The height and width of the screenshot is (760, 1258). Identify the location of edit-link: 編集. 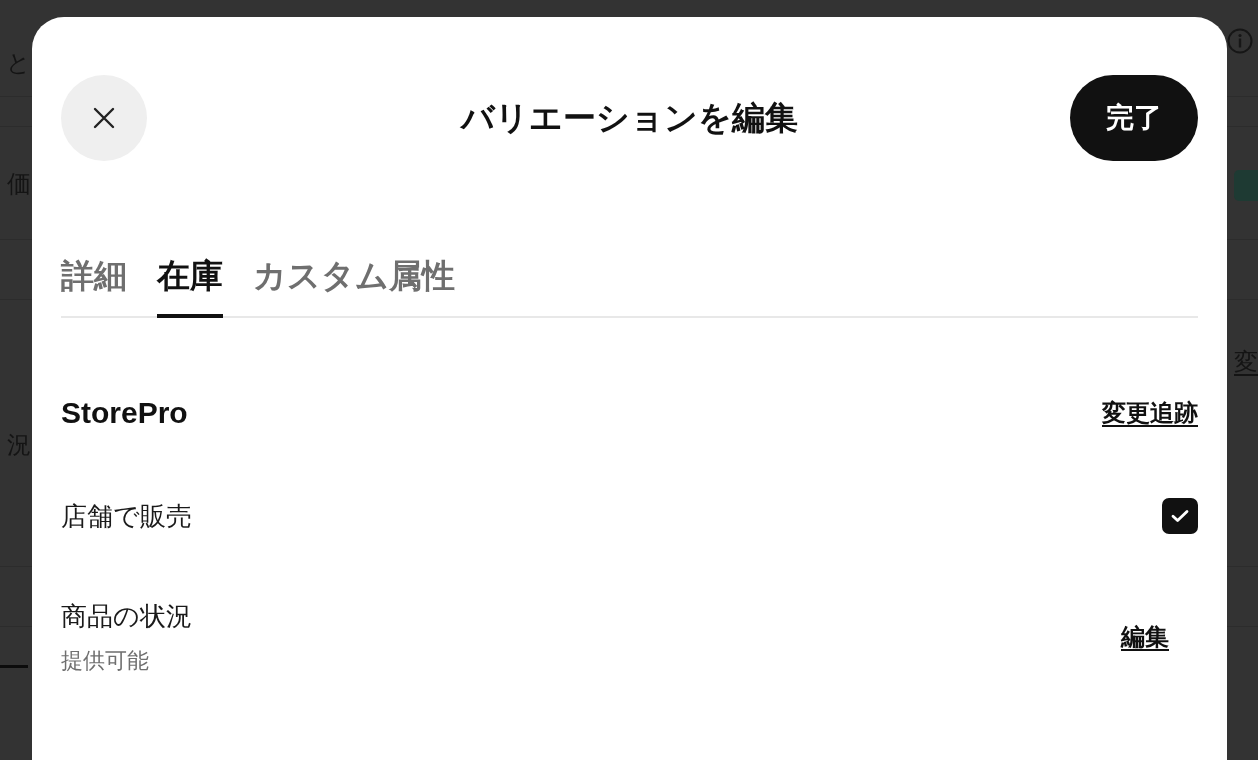
(1145, 637).